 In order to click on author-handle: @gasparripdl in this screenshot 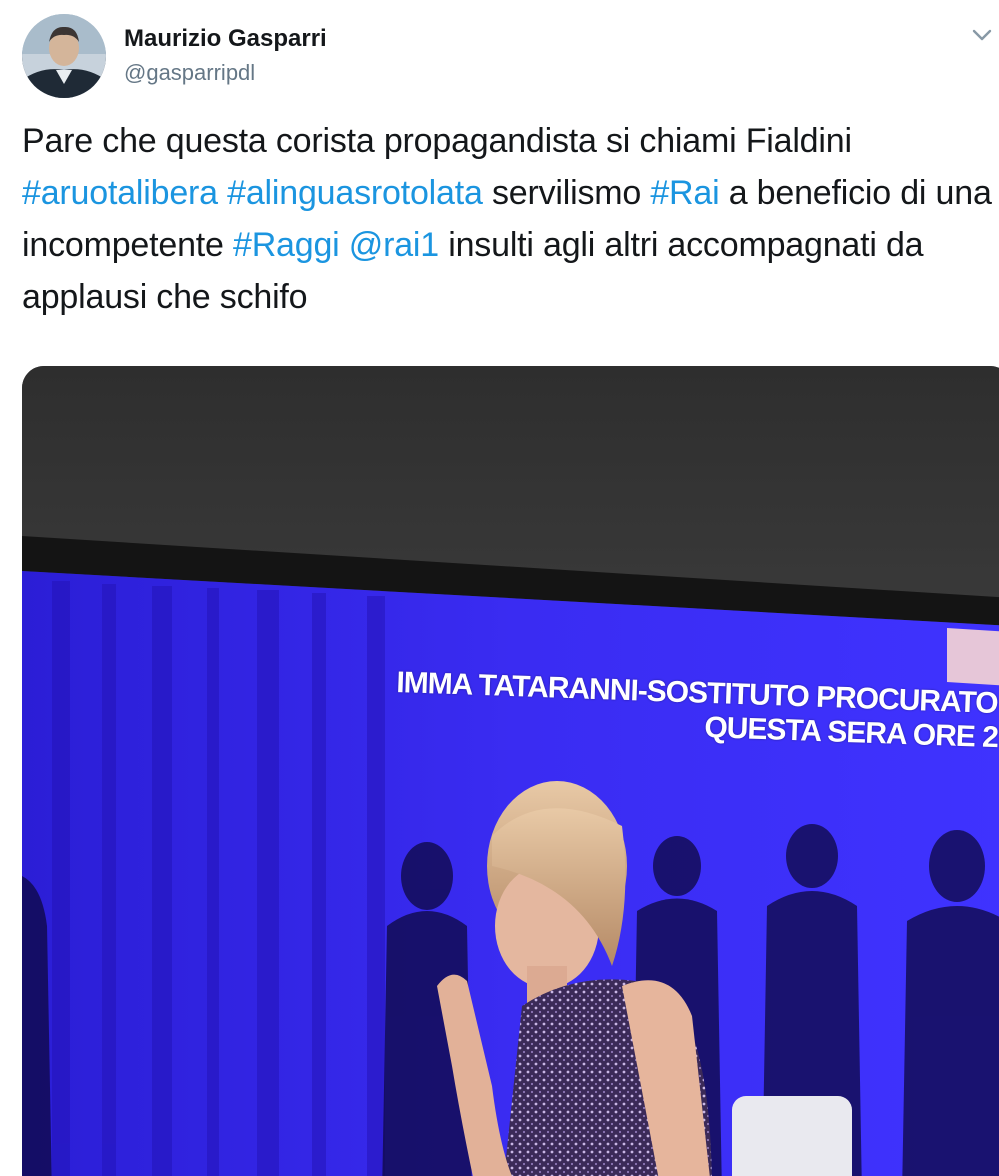, I will do `click(189, 73)`.